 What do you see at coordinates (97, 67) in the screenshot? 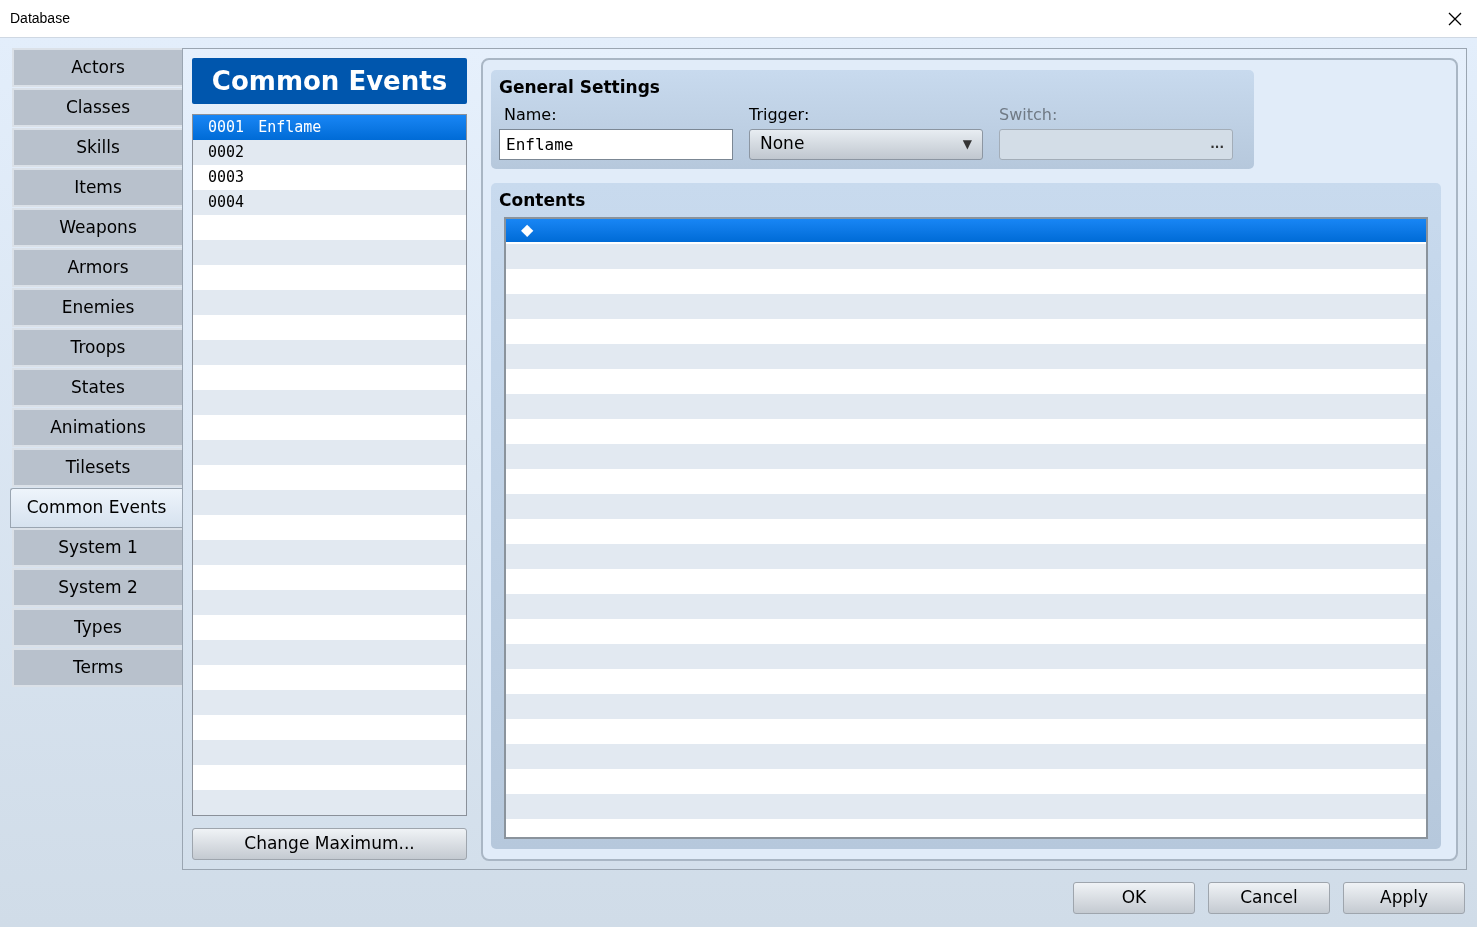
I see `database-tab: Actors` at bounding box center [97, 67].